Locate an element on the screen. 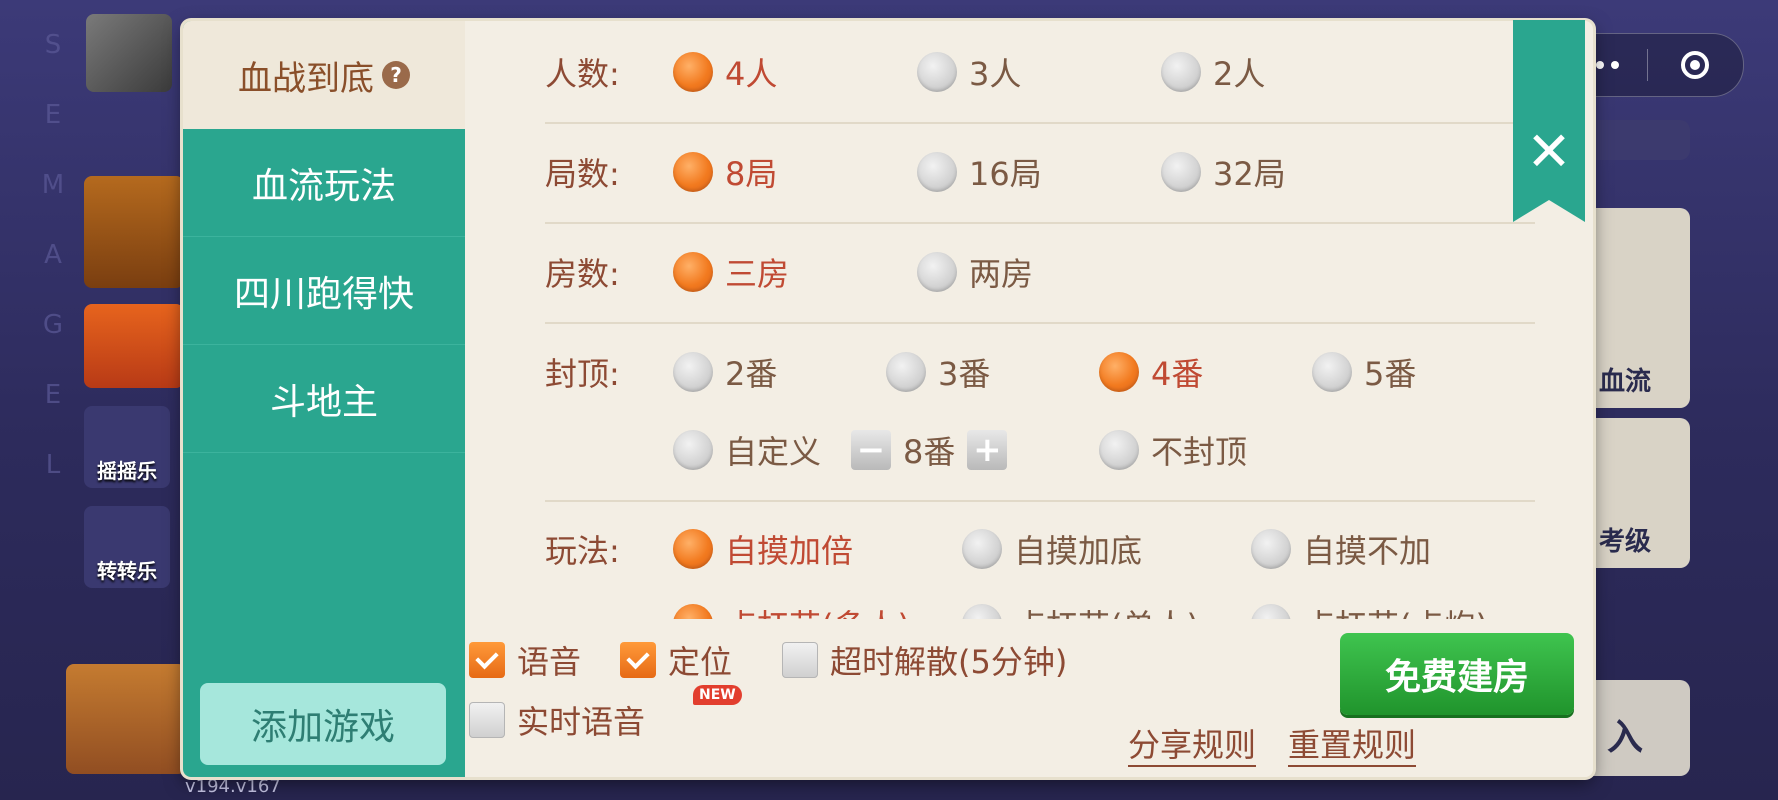  option-16-rounds: 16局 is located at coordinates (979, 172).